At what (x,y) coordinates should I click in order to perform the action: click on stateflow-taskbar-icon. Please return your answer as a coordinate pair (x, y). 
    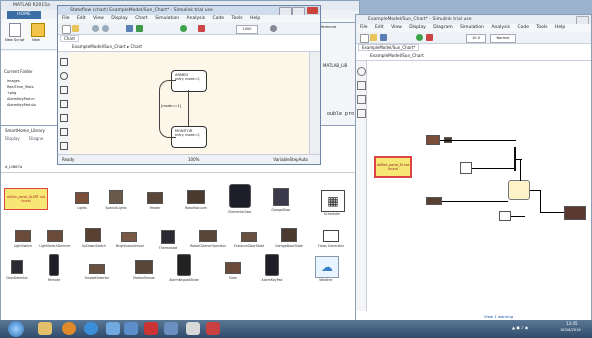
    Looking at the image, I should click on (193, 328).